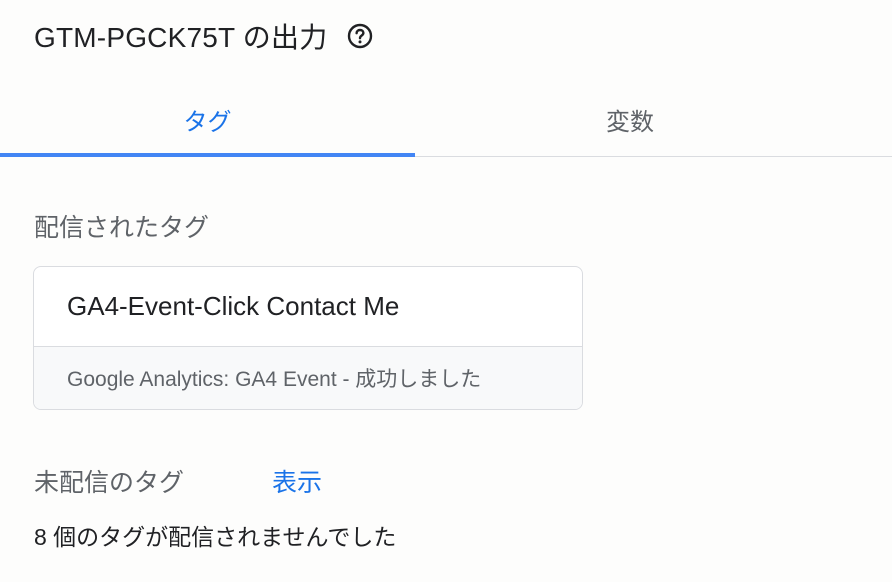 The width and height of the screenshot is (892, 582). I want to click on tab-variables: 変数, so click(630, 119).